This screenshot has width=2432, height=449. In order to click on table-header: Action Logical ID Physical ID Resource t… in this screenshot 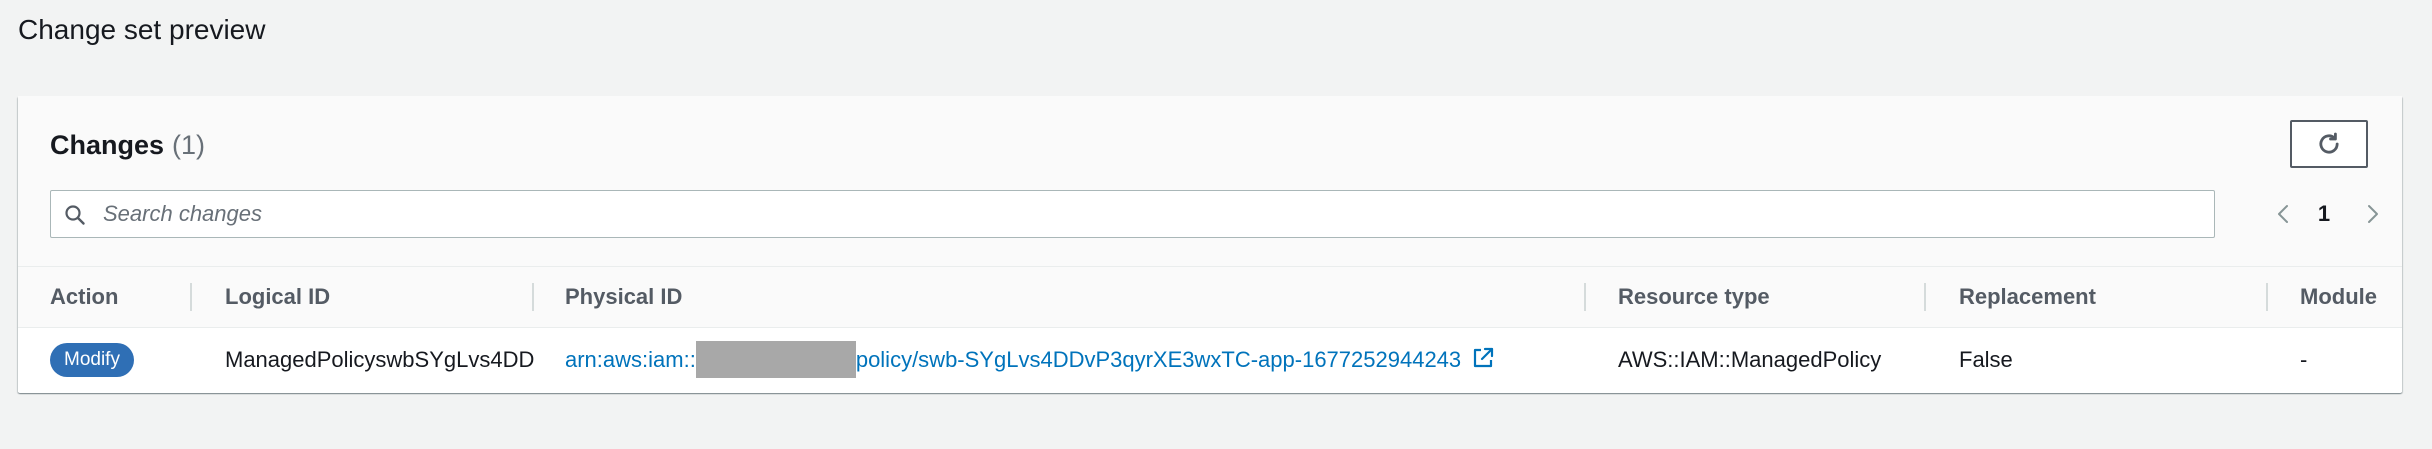, I will do `click(1210, 297)`.